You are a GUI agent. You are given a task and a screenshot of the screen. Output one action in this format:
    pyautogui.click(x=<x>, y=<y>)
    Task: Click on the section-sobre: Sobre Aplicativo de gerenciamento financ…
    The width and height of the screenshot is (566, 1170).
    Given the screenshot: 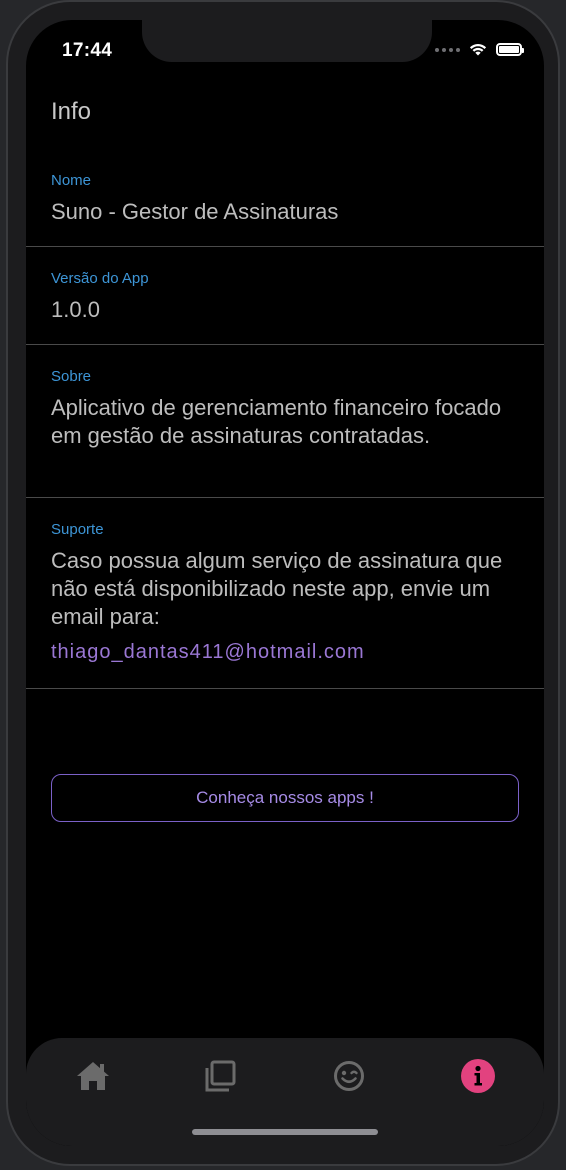 What is the action you would take?
    pyautogui.click(x=285, y=433)
    